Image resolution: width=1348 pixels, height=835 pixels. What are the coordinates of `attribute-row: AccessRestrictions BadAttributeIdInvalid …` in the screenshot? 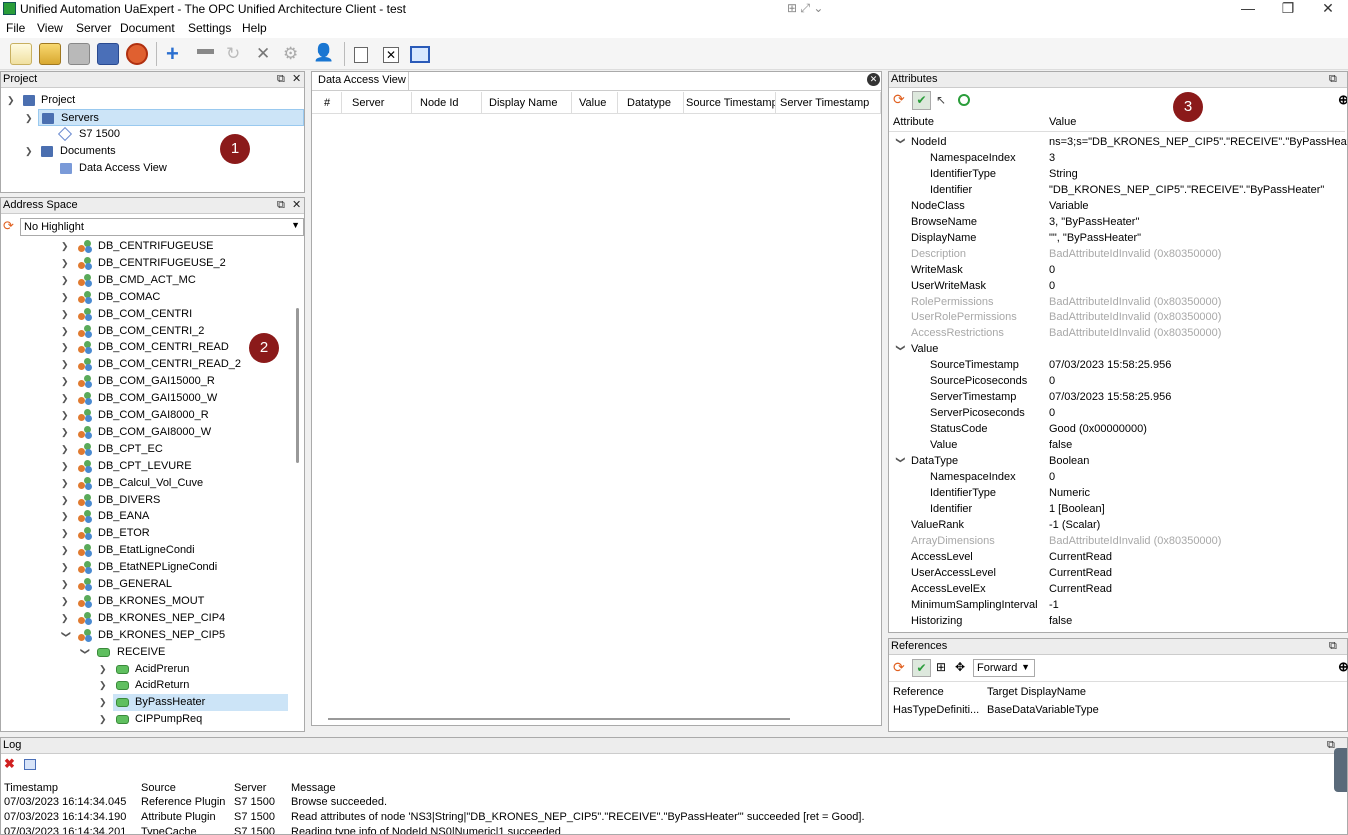 It's located at (1117, 333).